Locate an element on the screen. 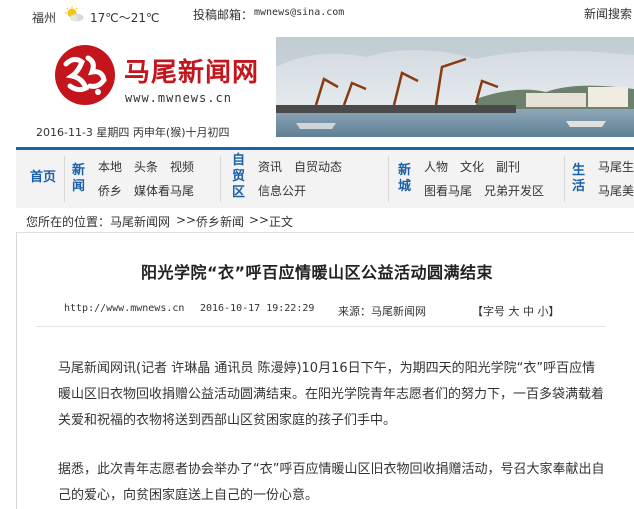 The image size is (634, 509). sun-cloud-icon is located at coordinates (74, 14).